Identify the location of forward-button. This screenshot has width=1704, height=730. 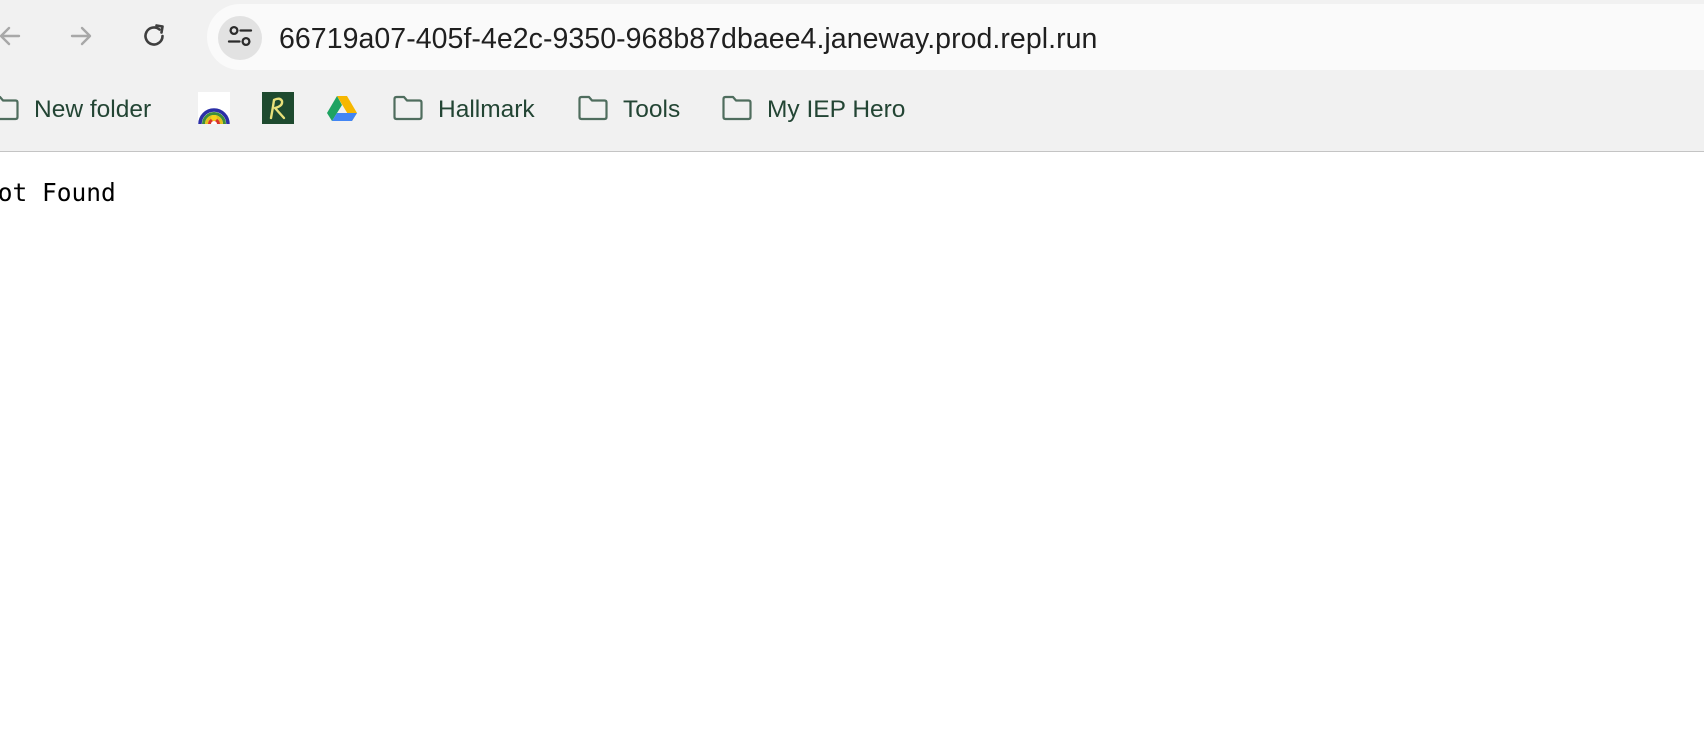
(81, 36).